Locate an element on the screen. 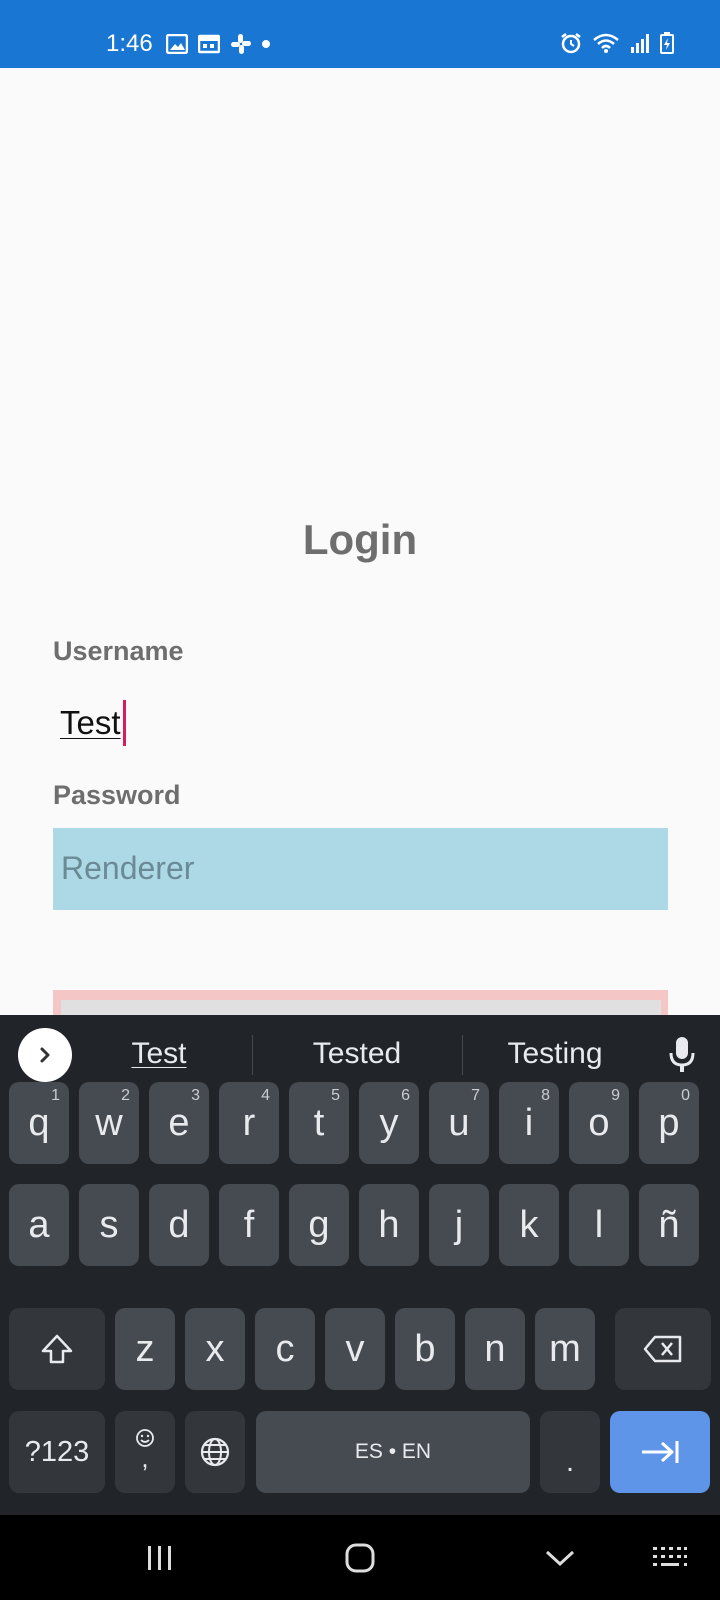  key-w: w2 is located at coordinates (109, 1123).